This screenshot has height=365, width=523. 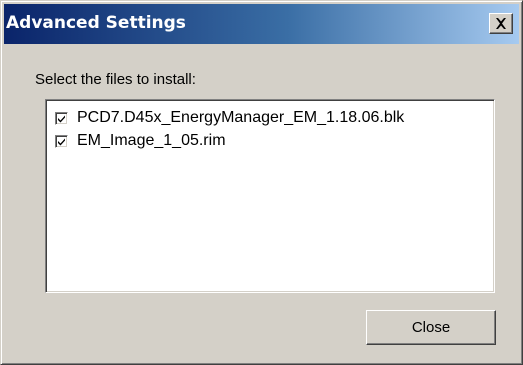 I want to click on file-label: EM_Image_1_05.rim, so click(x=151, y=140).